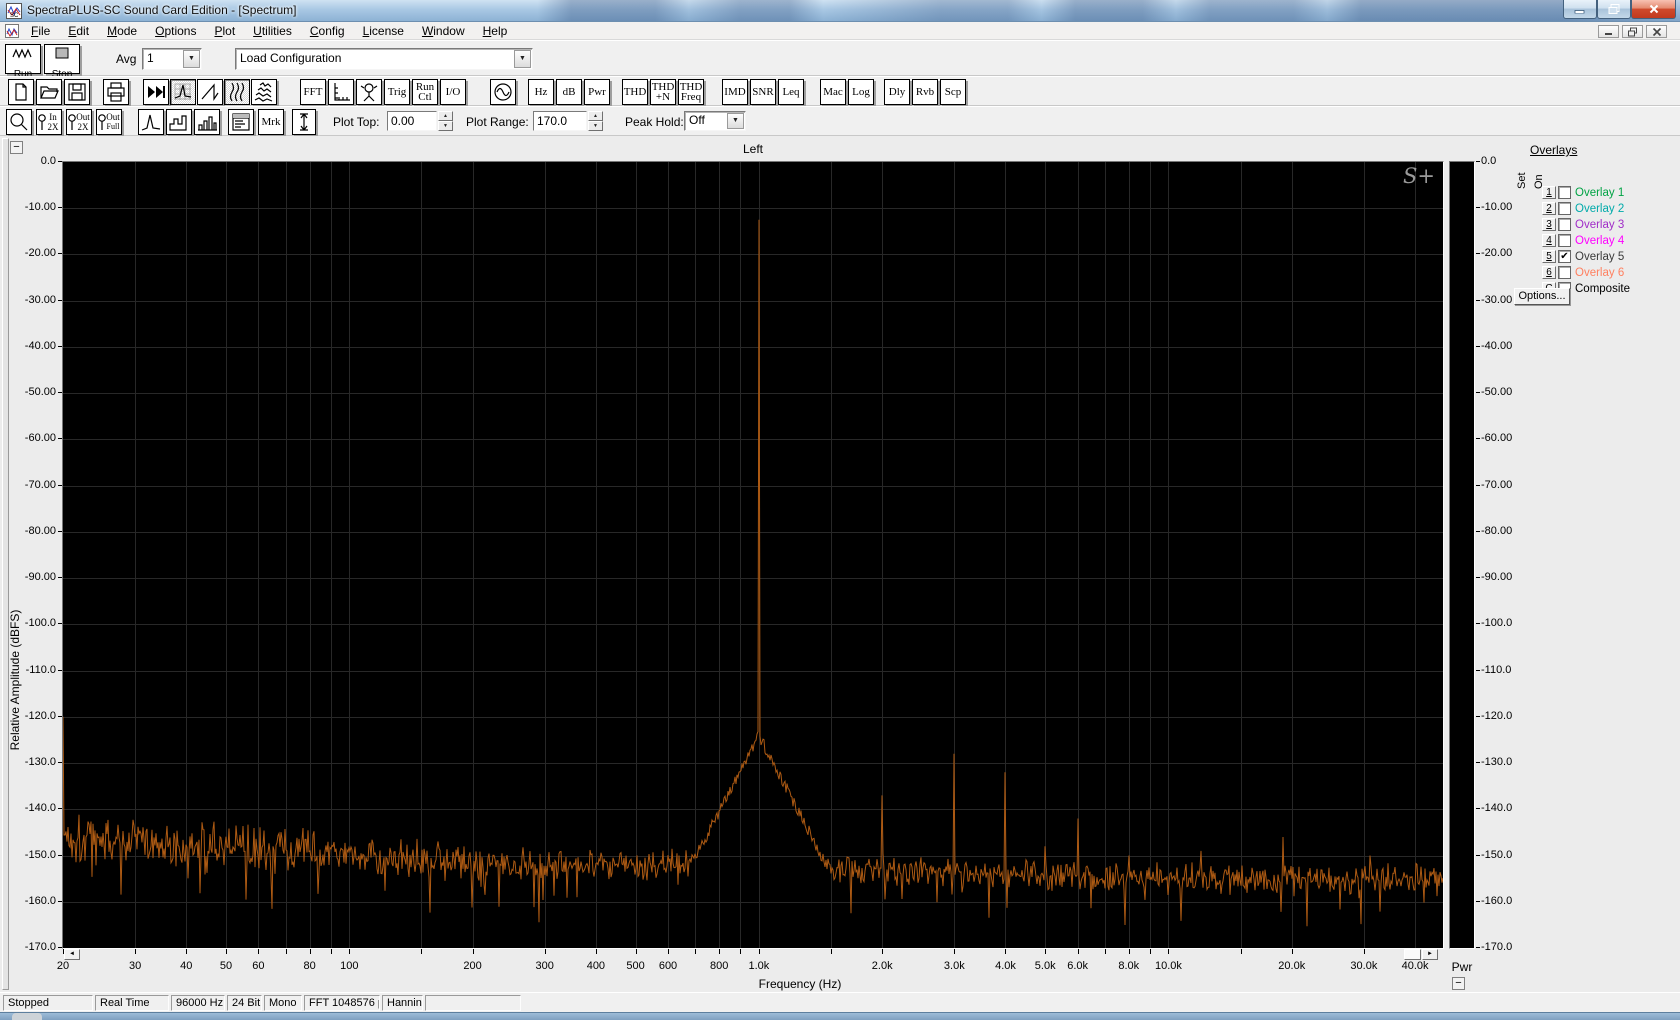 Image resolution: width=1680 pixels, height=1020 pixels. What do you see at coordinates (383, 31) in the screenshot?
I see `menu-item-license: License` at bounding box center [383, 31].